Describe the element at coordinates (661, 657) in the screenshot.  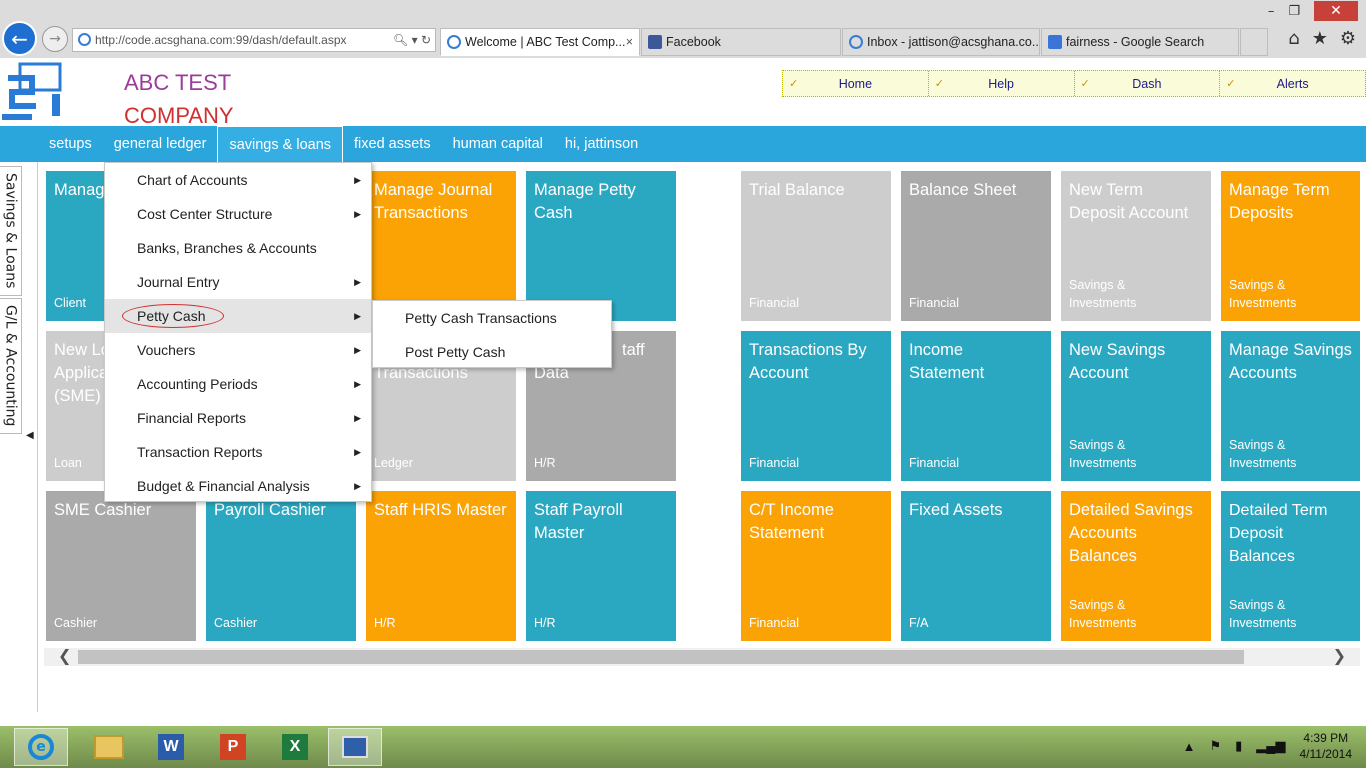
I see `scrollbar-thumb` at that location.